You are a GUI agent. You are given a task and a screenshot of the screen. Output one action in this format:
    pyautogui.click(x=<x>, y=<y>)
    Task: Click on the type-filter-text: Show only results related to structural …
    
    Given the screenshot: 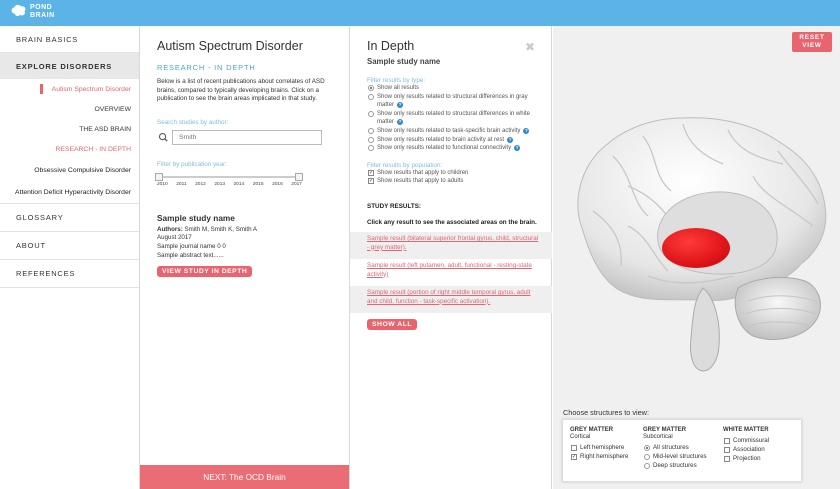 What is the action you would take?
    pyautogui.click(x=460, y=101)
    